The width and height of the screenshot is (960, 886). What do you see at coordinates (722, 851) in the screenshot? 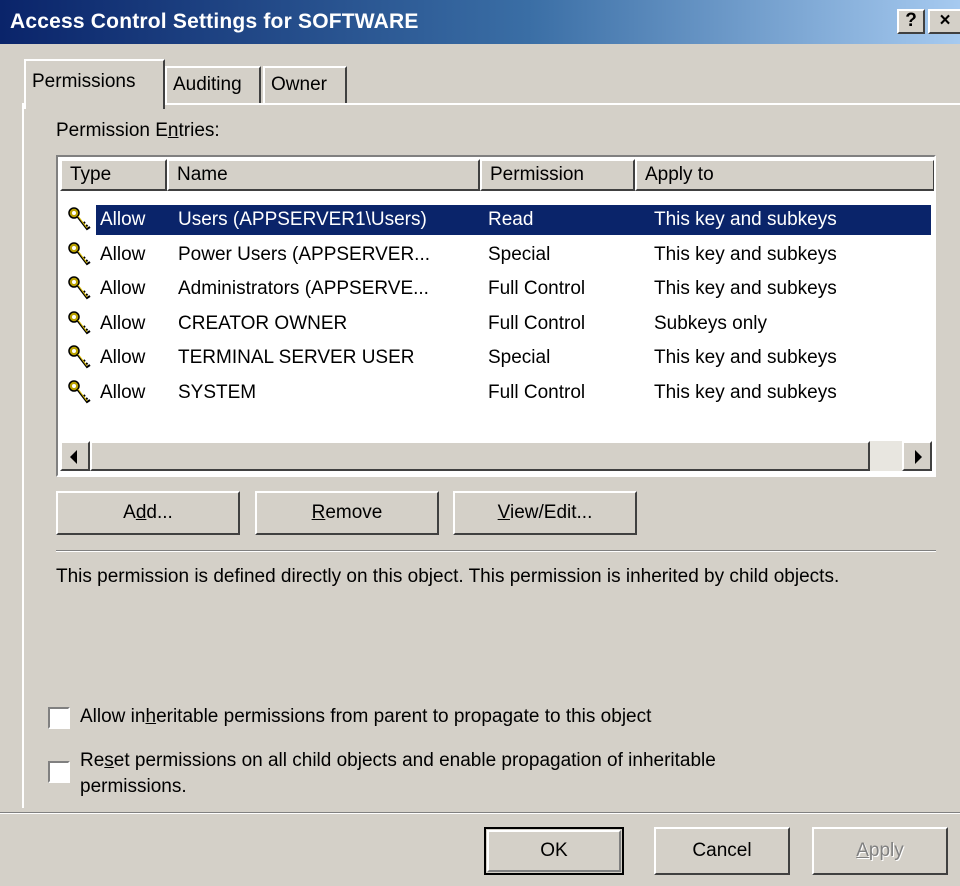
I see `cancel-button: Cancel` at bounding box center [722, 851].